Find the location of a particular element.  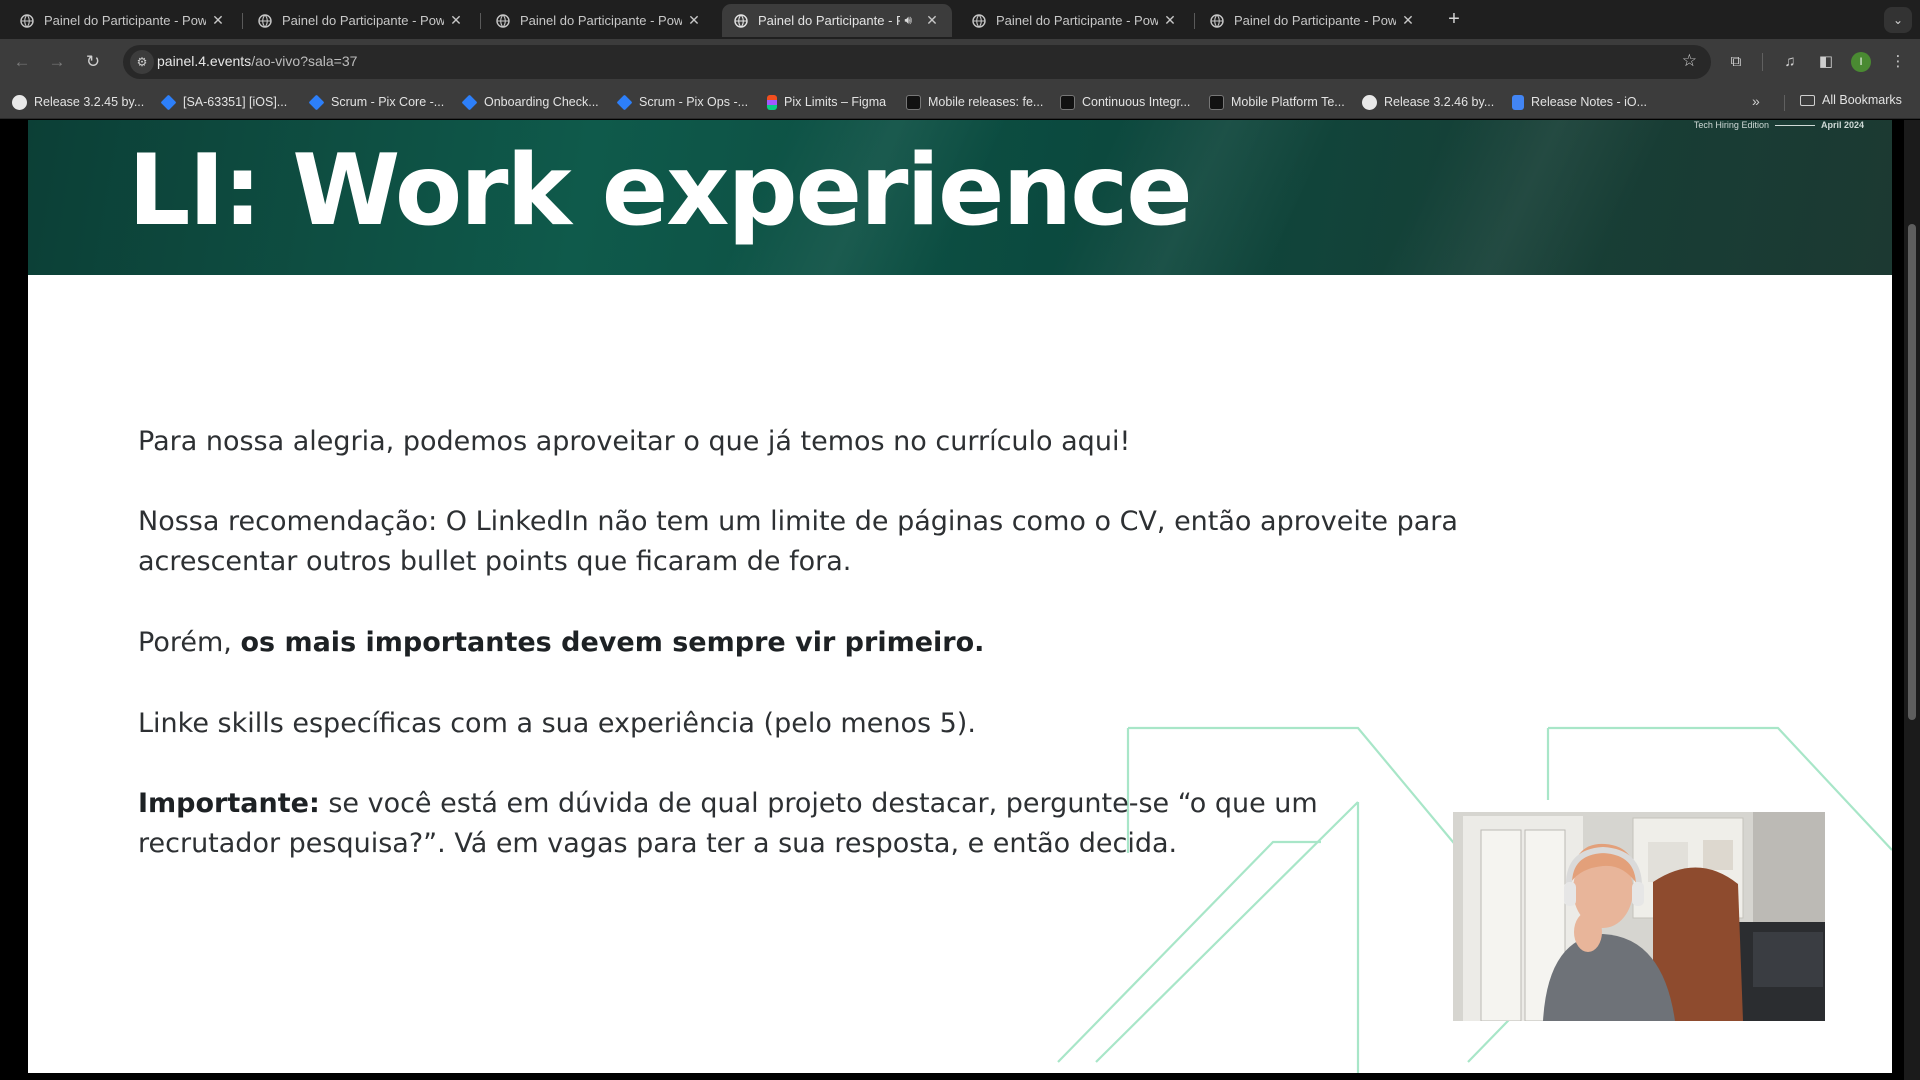

browser-tab-active: Painel do Participante - Po 🔊︎ ✕ is located at coordinates (837, 20).